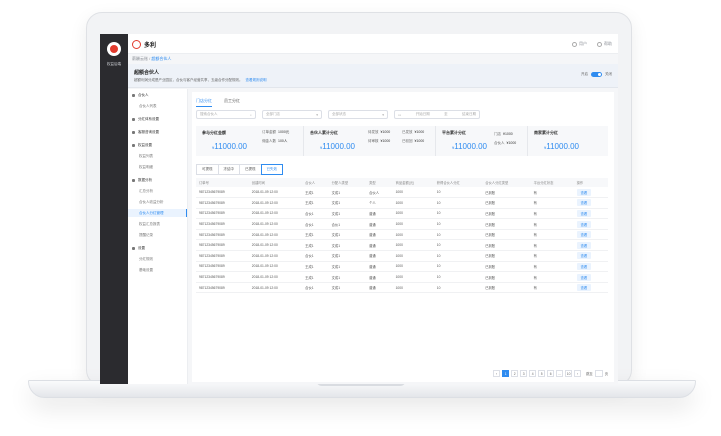 The image size is (721, 436). What do you see at coordinates (271, 169) in the screenshot?
I see `tab-expired: 已失效` at bounding box center [271, 169].